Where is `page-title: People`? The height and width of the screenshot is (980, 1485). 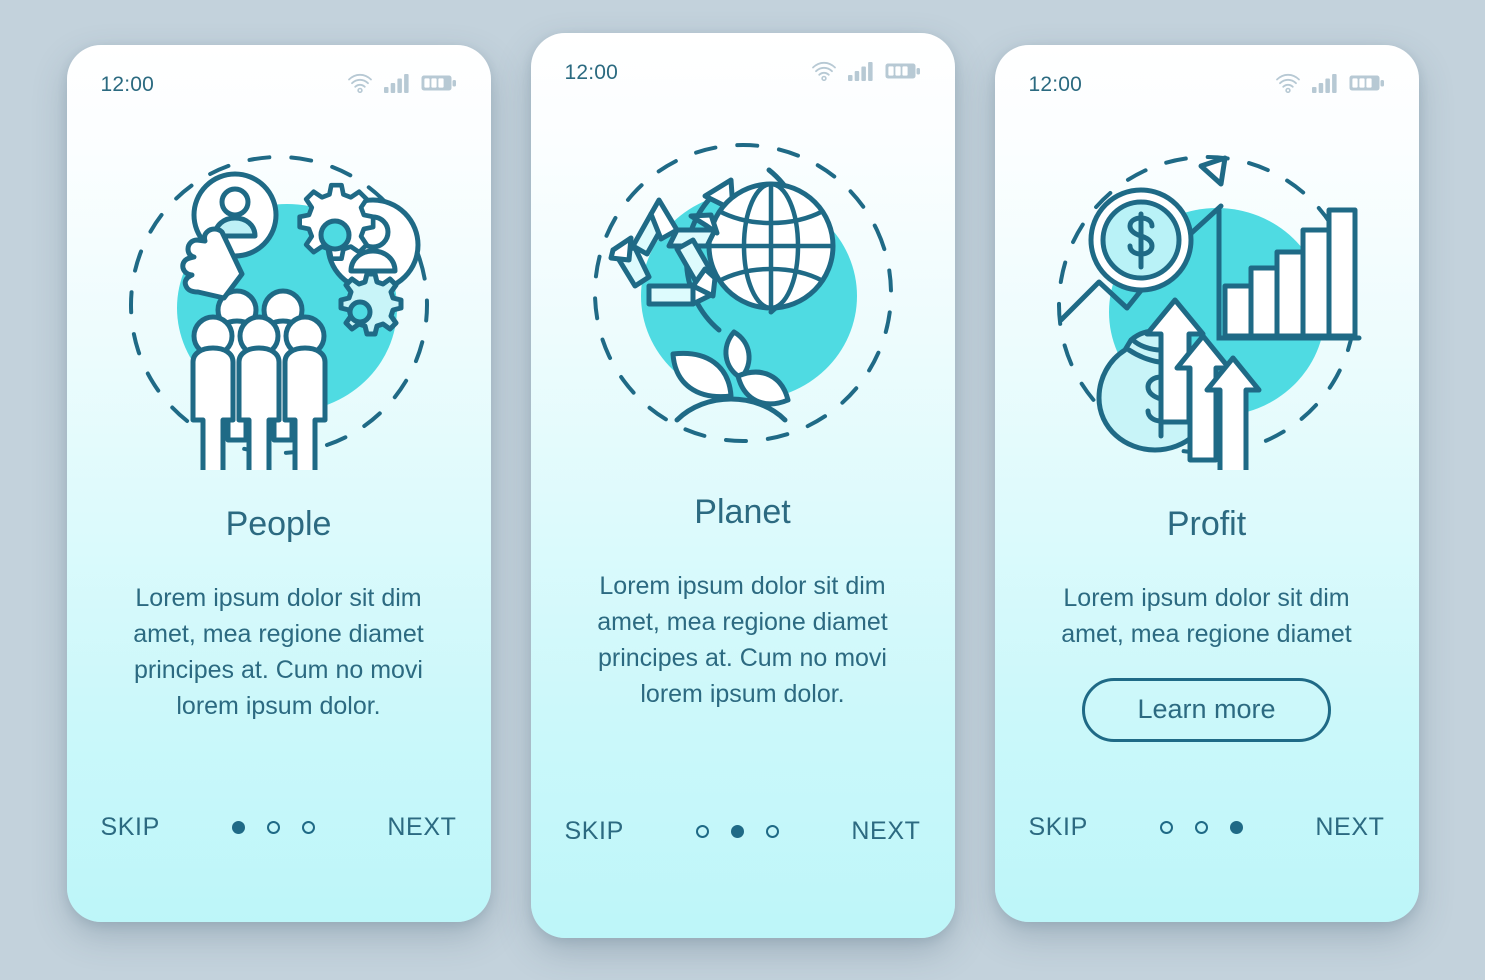 page-title: People is located at coordinates (278, 524).